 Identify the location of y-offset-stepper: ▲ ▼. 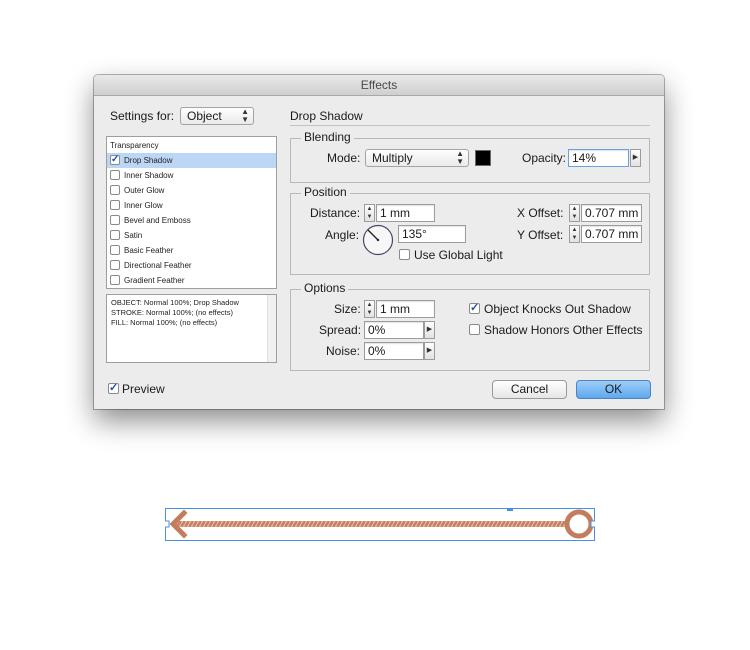
(574, 234).